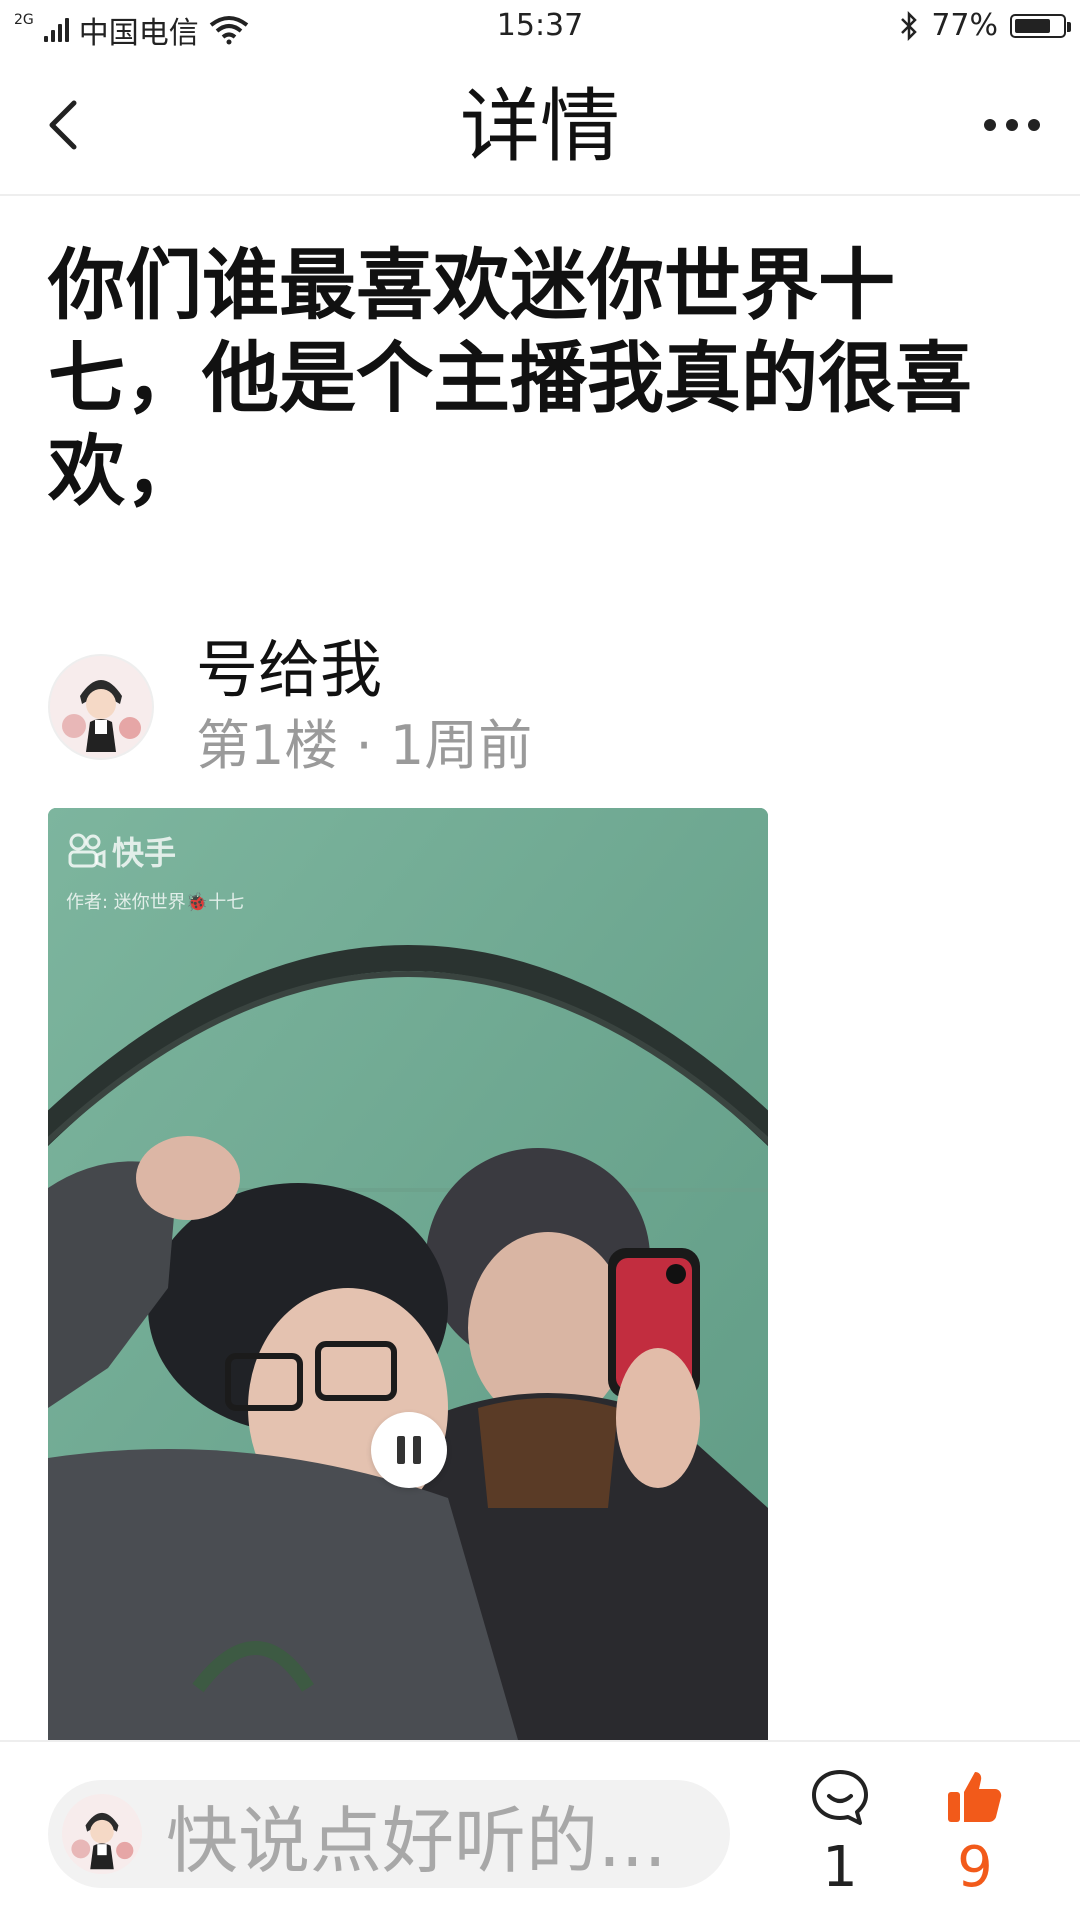 This screenshot has width=1080, height=1922. Describe the element at coordinates (975, 1833) in the screenshot. I see `like-button: 9` at that location.